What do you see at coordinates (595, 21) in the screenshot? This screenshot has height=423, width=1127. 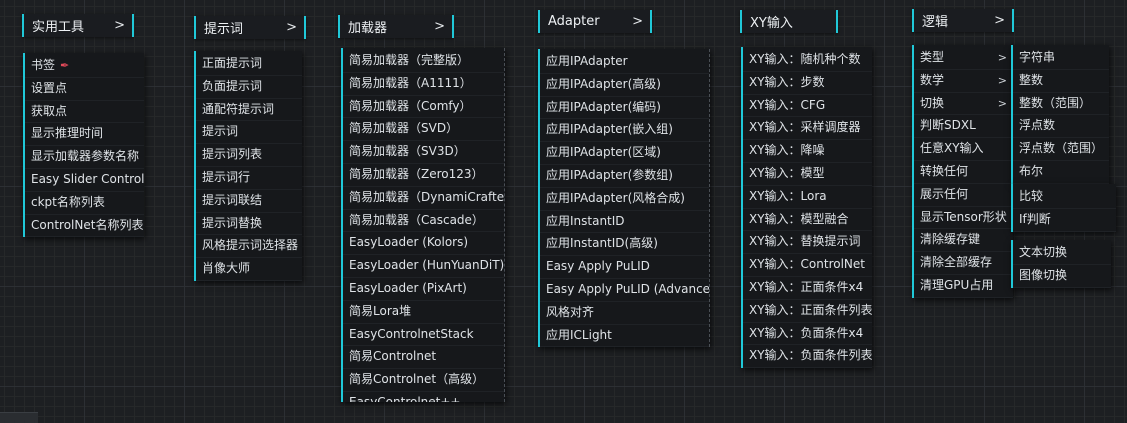 I see `menu-adapter-header: Adapter >` at bounding box center [595, 21].